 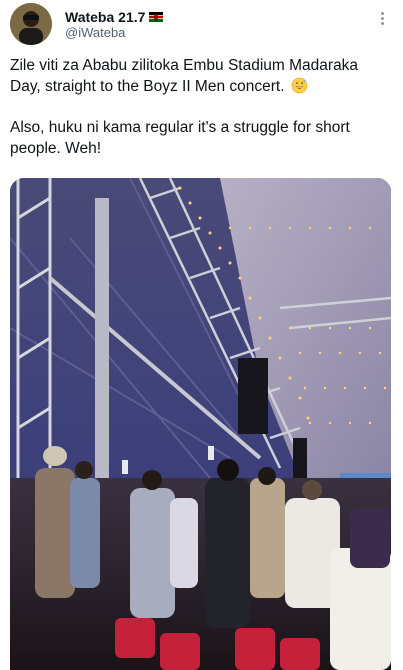 What do you see at coordinates (382, 19) in the screenshot?
I see `more-options-icon` at bounding box center [382, 19].